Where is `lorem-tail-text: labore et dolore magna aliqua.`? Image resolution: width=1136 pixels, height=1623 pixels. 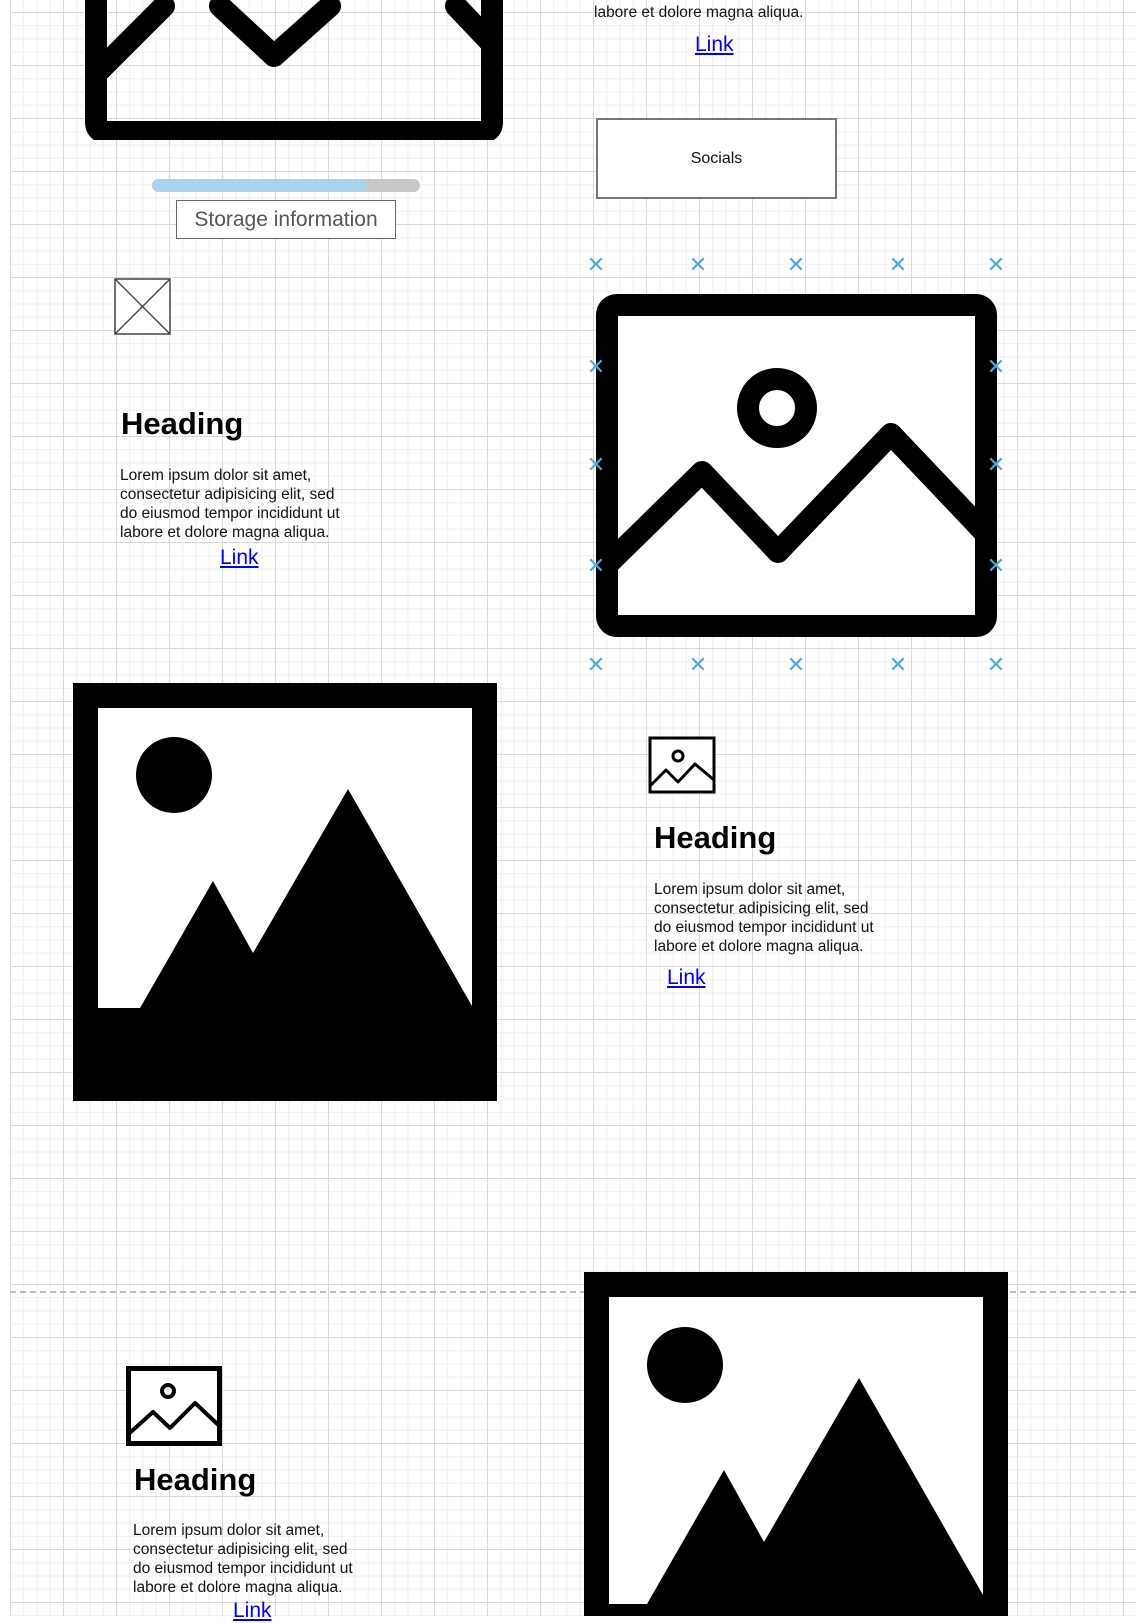
lorem-tail-text: labore et dolore magna aliqua. is located at coordinates (699, 12).